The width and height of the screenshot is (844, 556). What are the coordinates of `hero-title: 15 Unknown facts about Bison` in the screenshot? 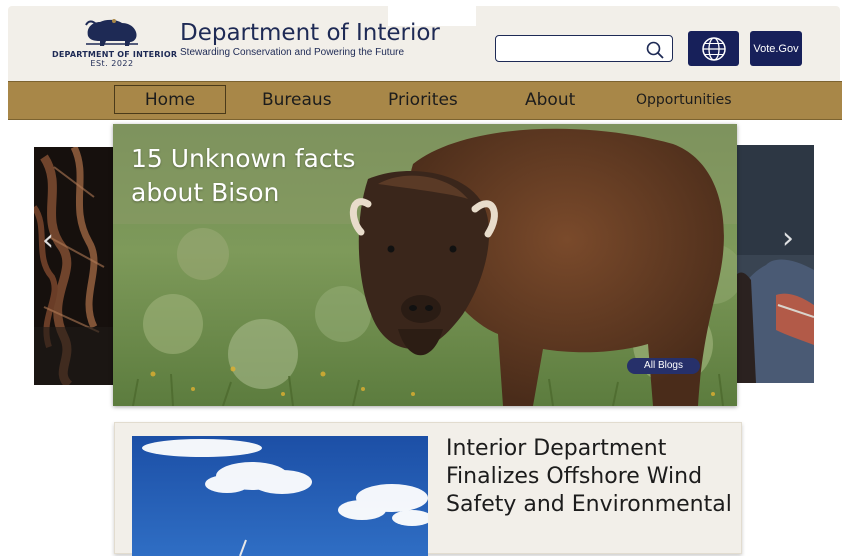 It's located at (271, 176).